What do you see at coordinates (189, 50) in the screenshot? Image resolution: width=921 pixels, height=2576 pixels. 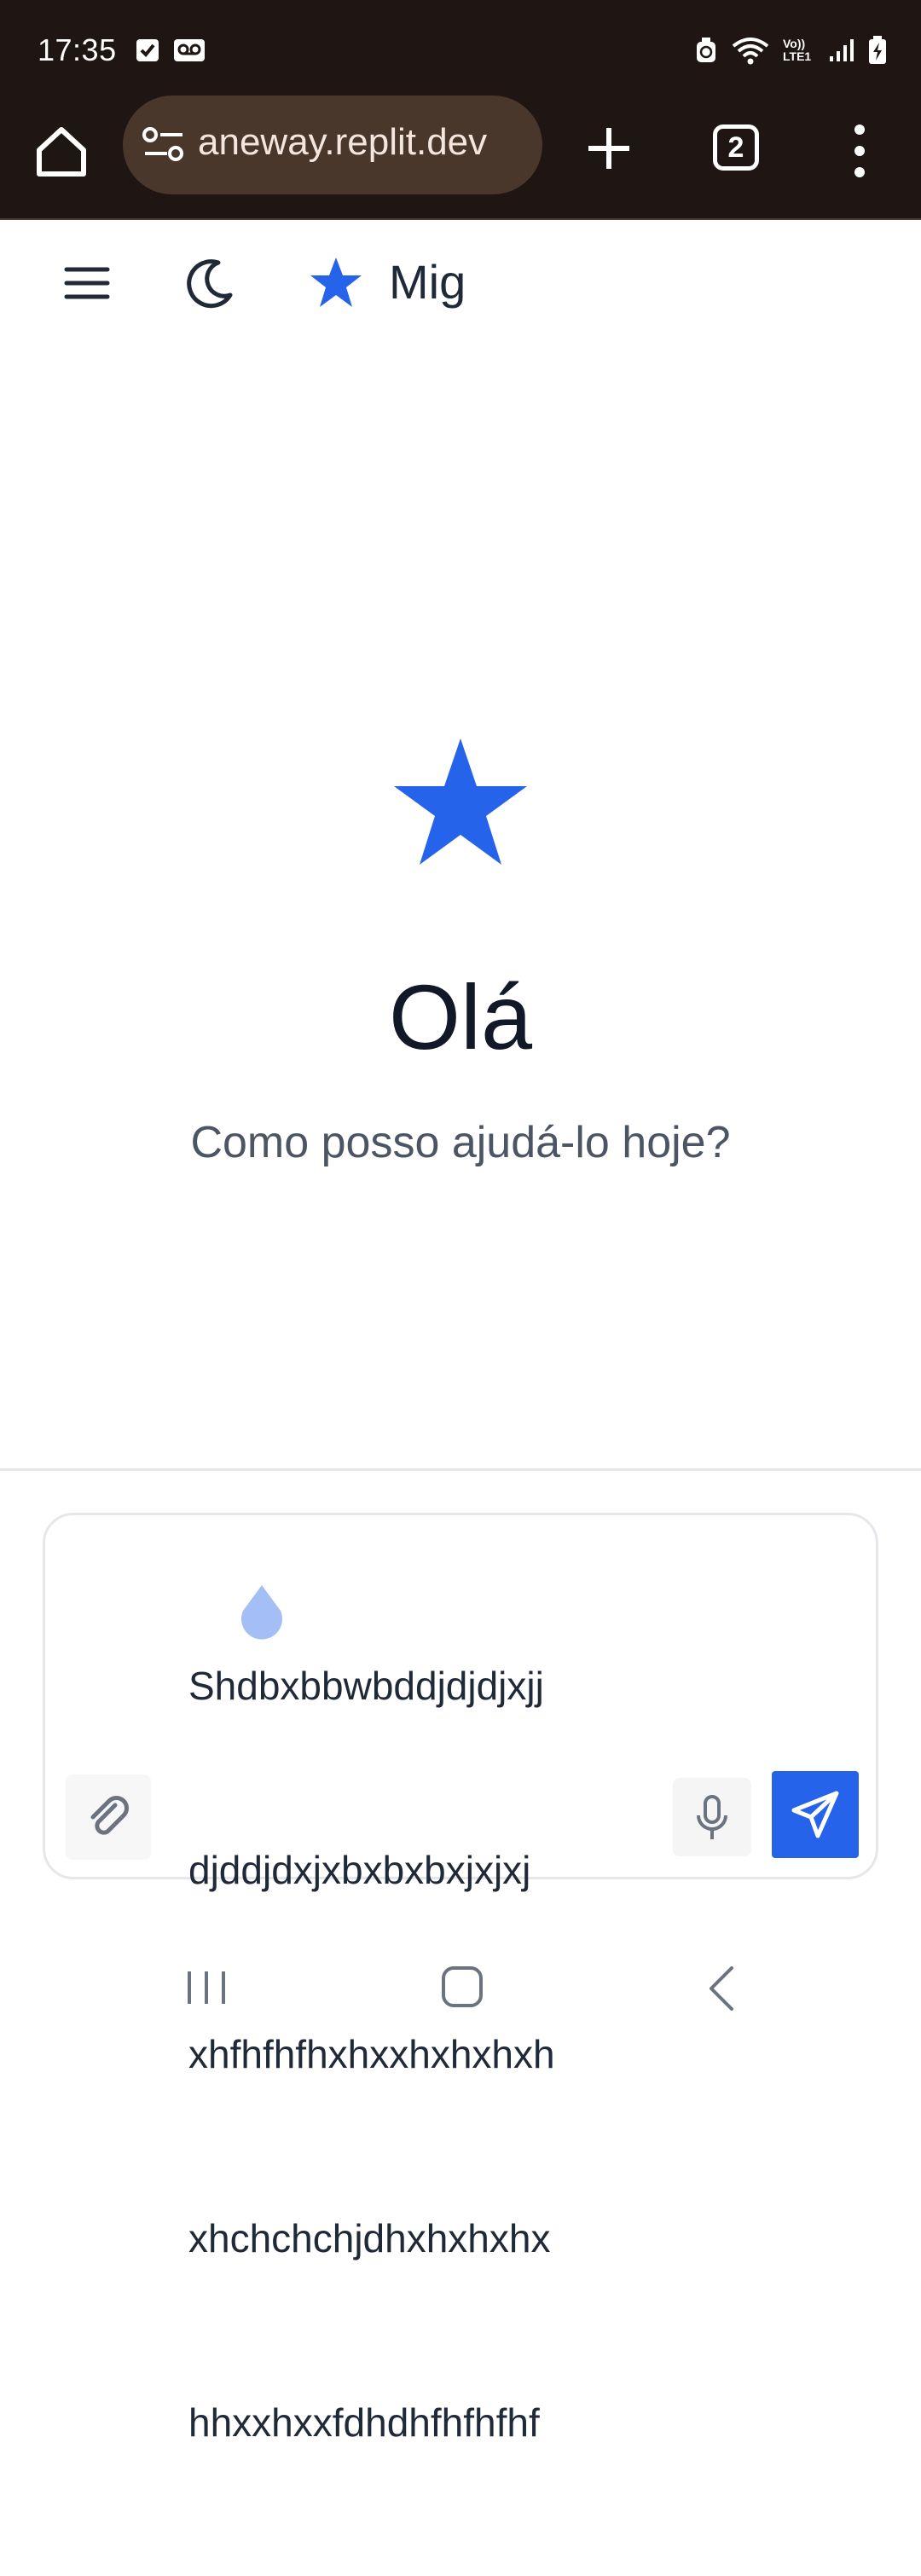 I see `voicemail-icon` at bounding box center [189, 50].